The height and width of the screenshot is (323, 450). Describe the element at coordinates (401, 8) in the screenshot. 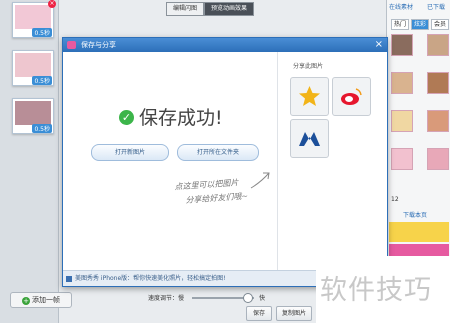

I see `tab-online-material: 在线素材` at that location.